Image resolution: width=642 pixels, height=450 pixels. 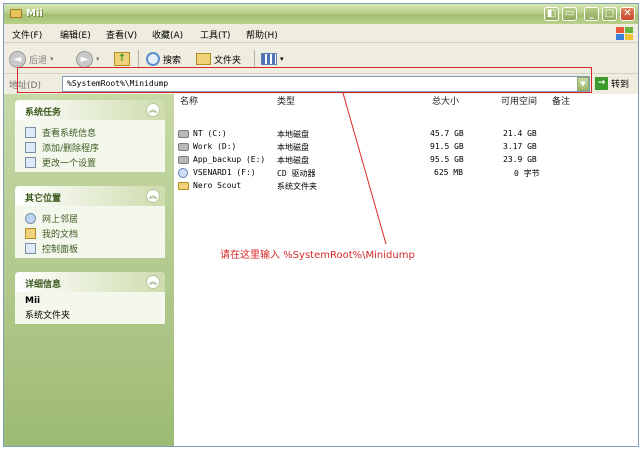 What do you see at coordinates (69, 164) in the screenshot?
I see `task-label: 更改一个设置` at bounding box center [69, 164].